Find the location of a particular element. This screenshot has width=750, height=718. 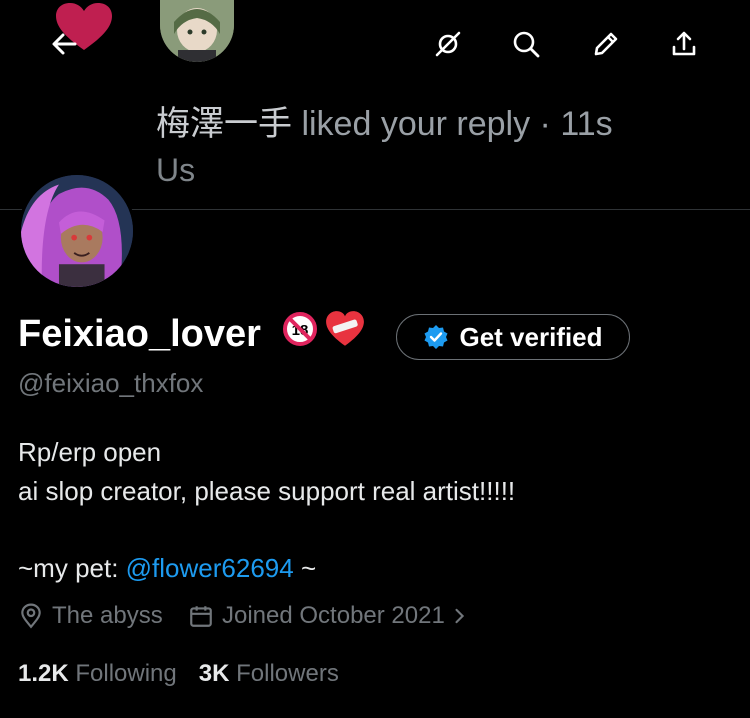

mending-heart-icon is located at coordinates (345, 328).